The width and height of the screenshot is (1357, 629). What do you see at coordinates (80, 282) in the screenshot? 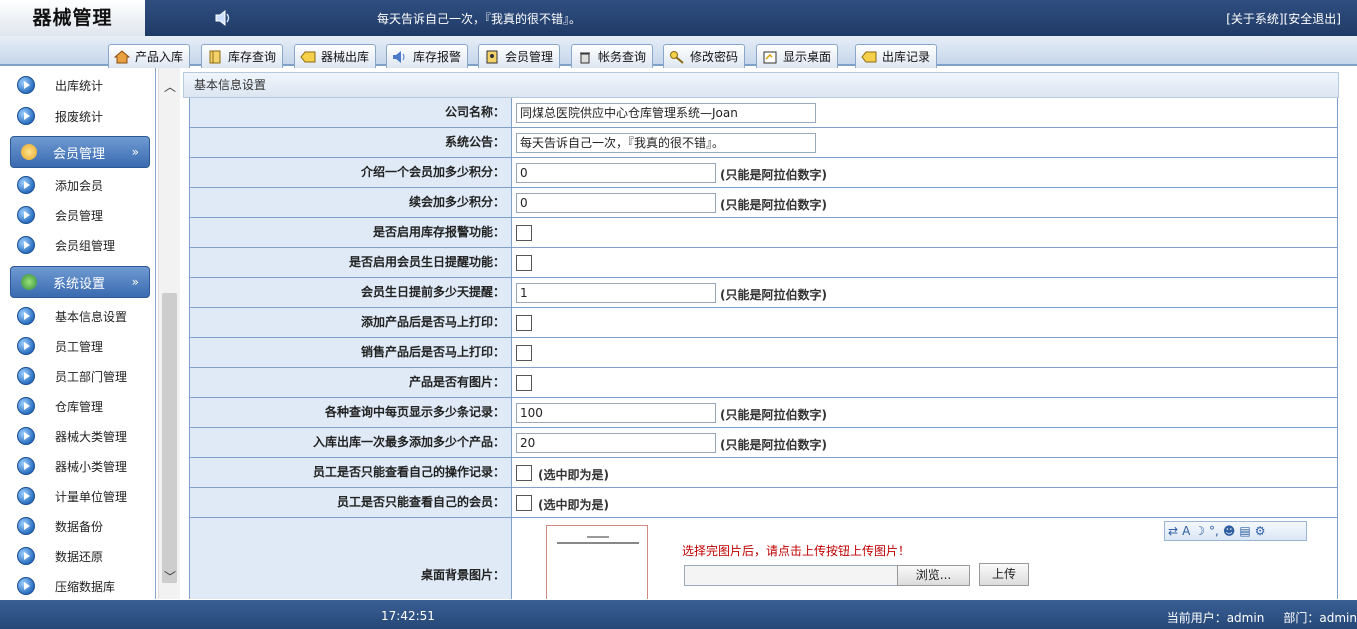
I see `sidebar-group-system: 系统设置 »` at bounding box center [80, 282].